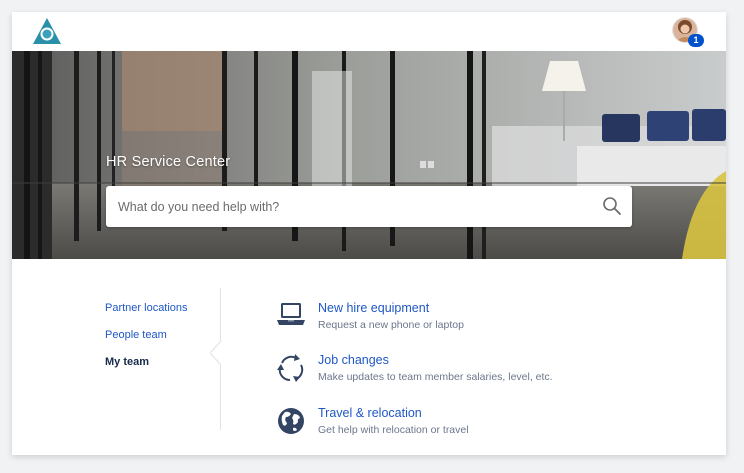 The width and height of the screenshot is (744, 473). What do you see at coordinates (291, 421) in the screenshot?
I see `globe-icon` at bounding box center [291, 421].